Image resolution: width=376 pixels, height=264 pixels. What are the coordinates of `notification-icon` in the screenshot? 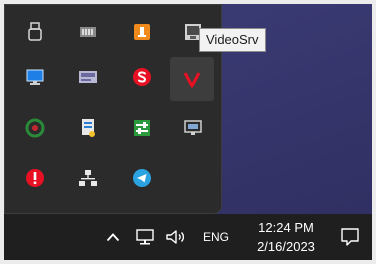 It's located at (350, 237).